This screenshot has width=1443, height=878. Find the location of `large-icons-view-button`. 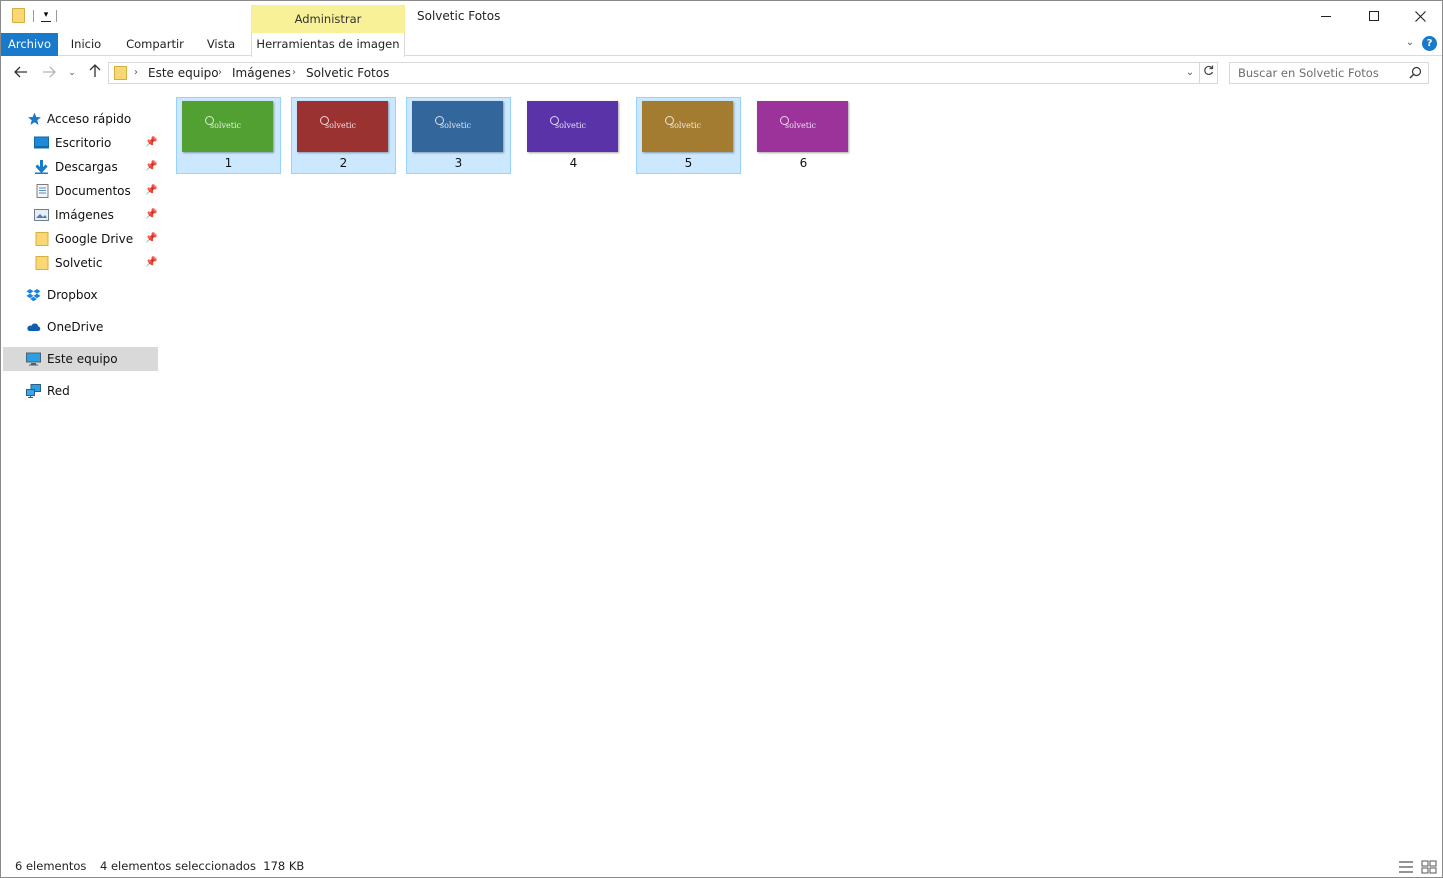

large-icons-view-button is located at coordinates (1429, 867).